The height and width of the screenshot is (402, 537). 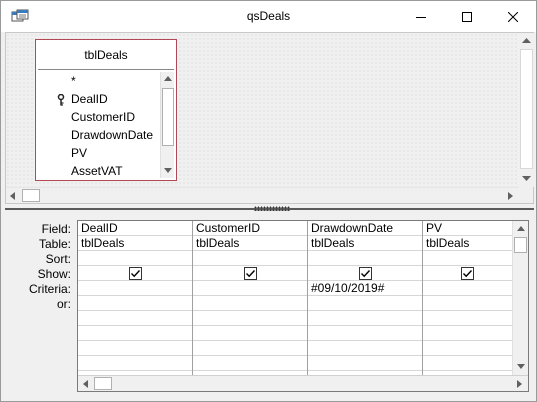 I want to click on field-list-item: CustomerID, so click(x=99, y=117).